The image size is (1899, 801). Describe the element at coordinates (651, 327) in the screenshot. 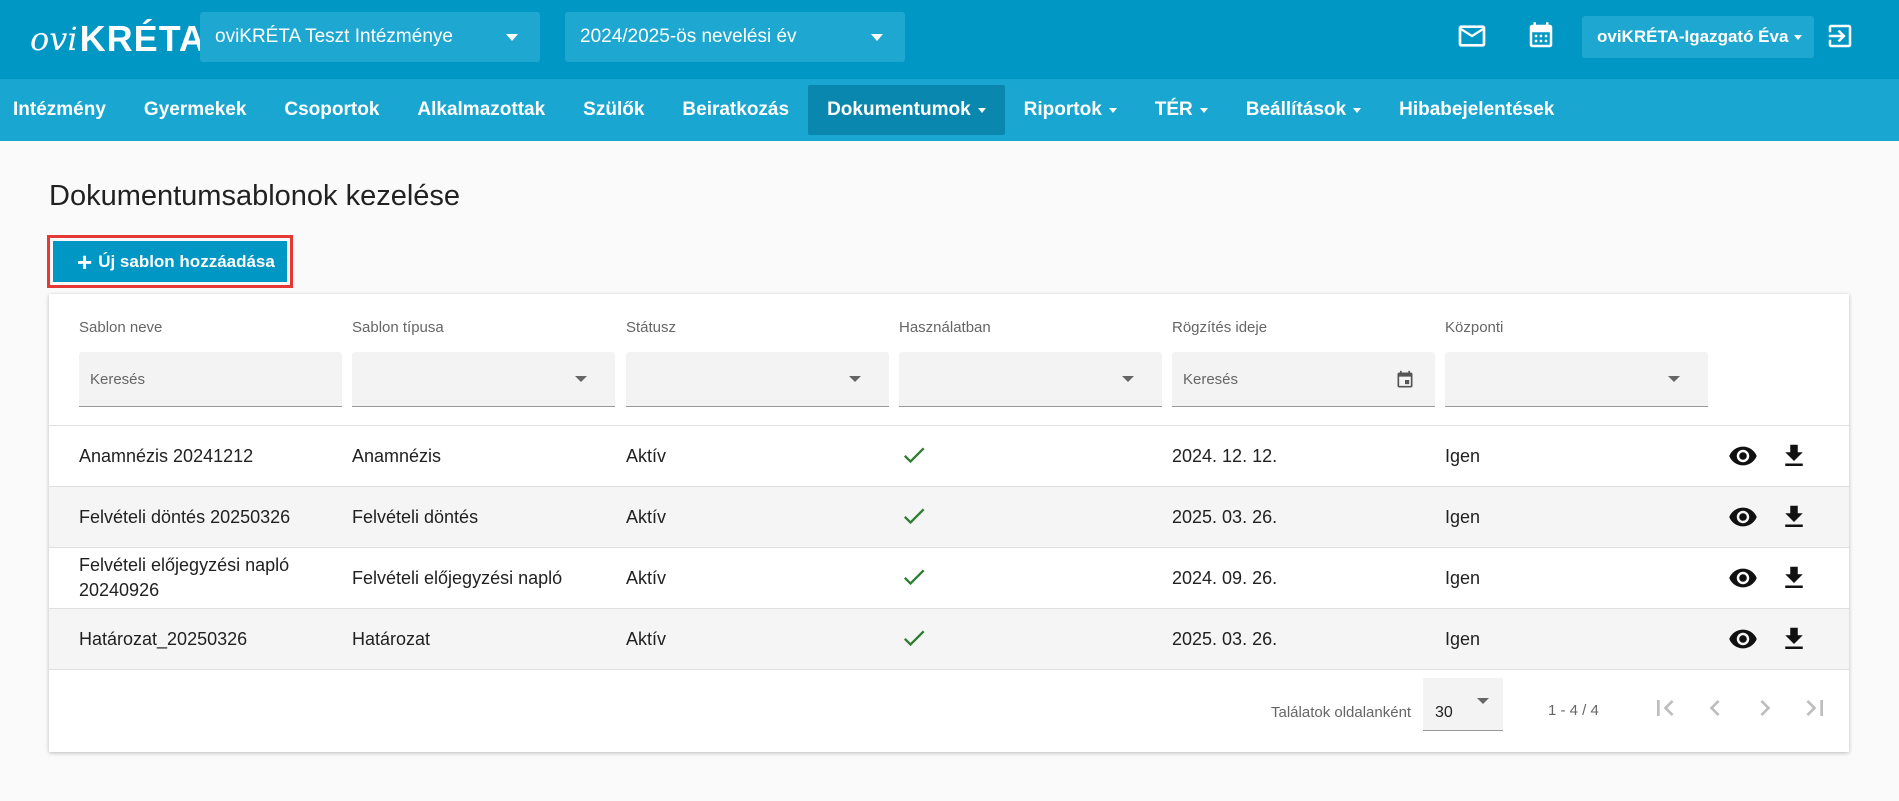

I see `column-header-status: Státusz` at that location.